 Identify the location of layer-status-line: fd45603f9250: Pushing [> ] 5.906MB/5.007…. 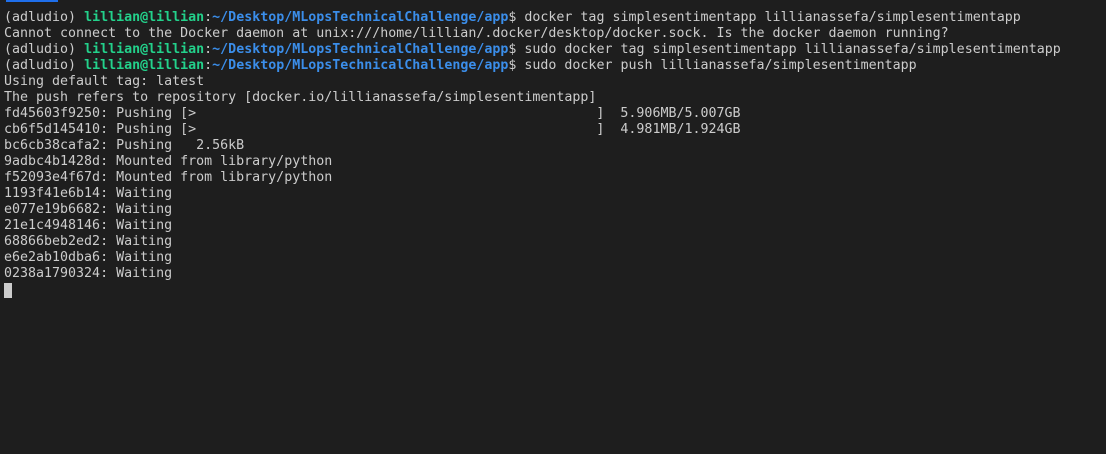
(372, 113).